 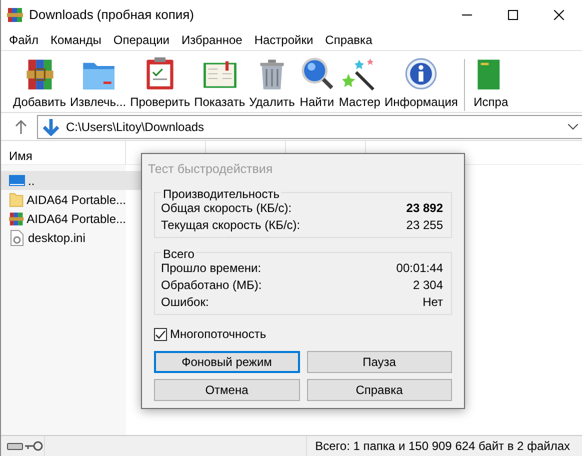 What do you see at coordinates (427, 285) in the screenshot?
I see `stat-value: 2 304` at bounding box center [427, 285].